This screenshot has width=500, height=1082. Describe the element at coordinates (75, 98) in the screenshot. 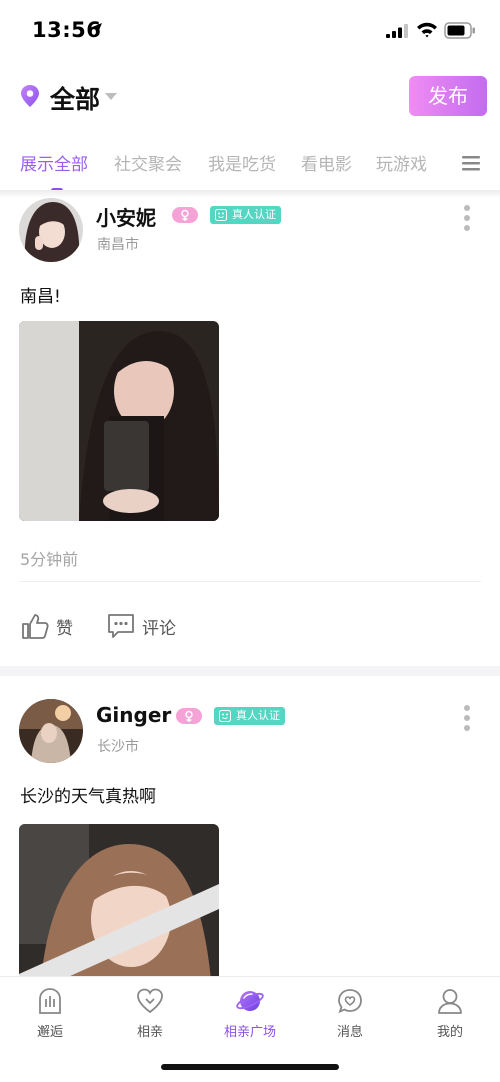

I see `city-selector: 全部` at that location.